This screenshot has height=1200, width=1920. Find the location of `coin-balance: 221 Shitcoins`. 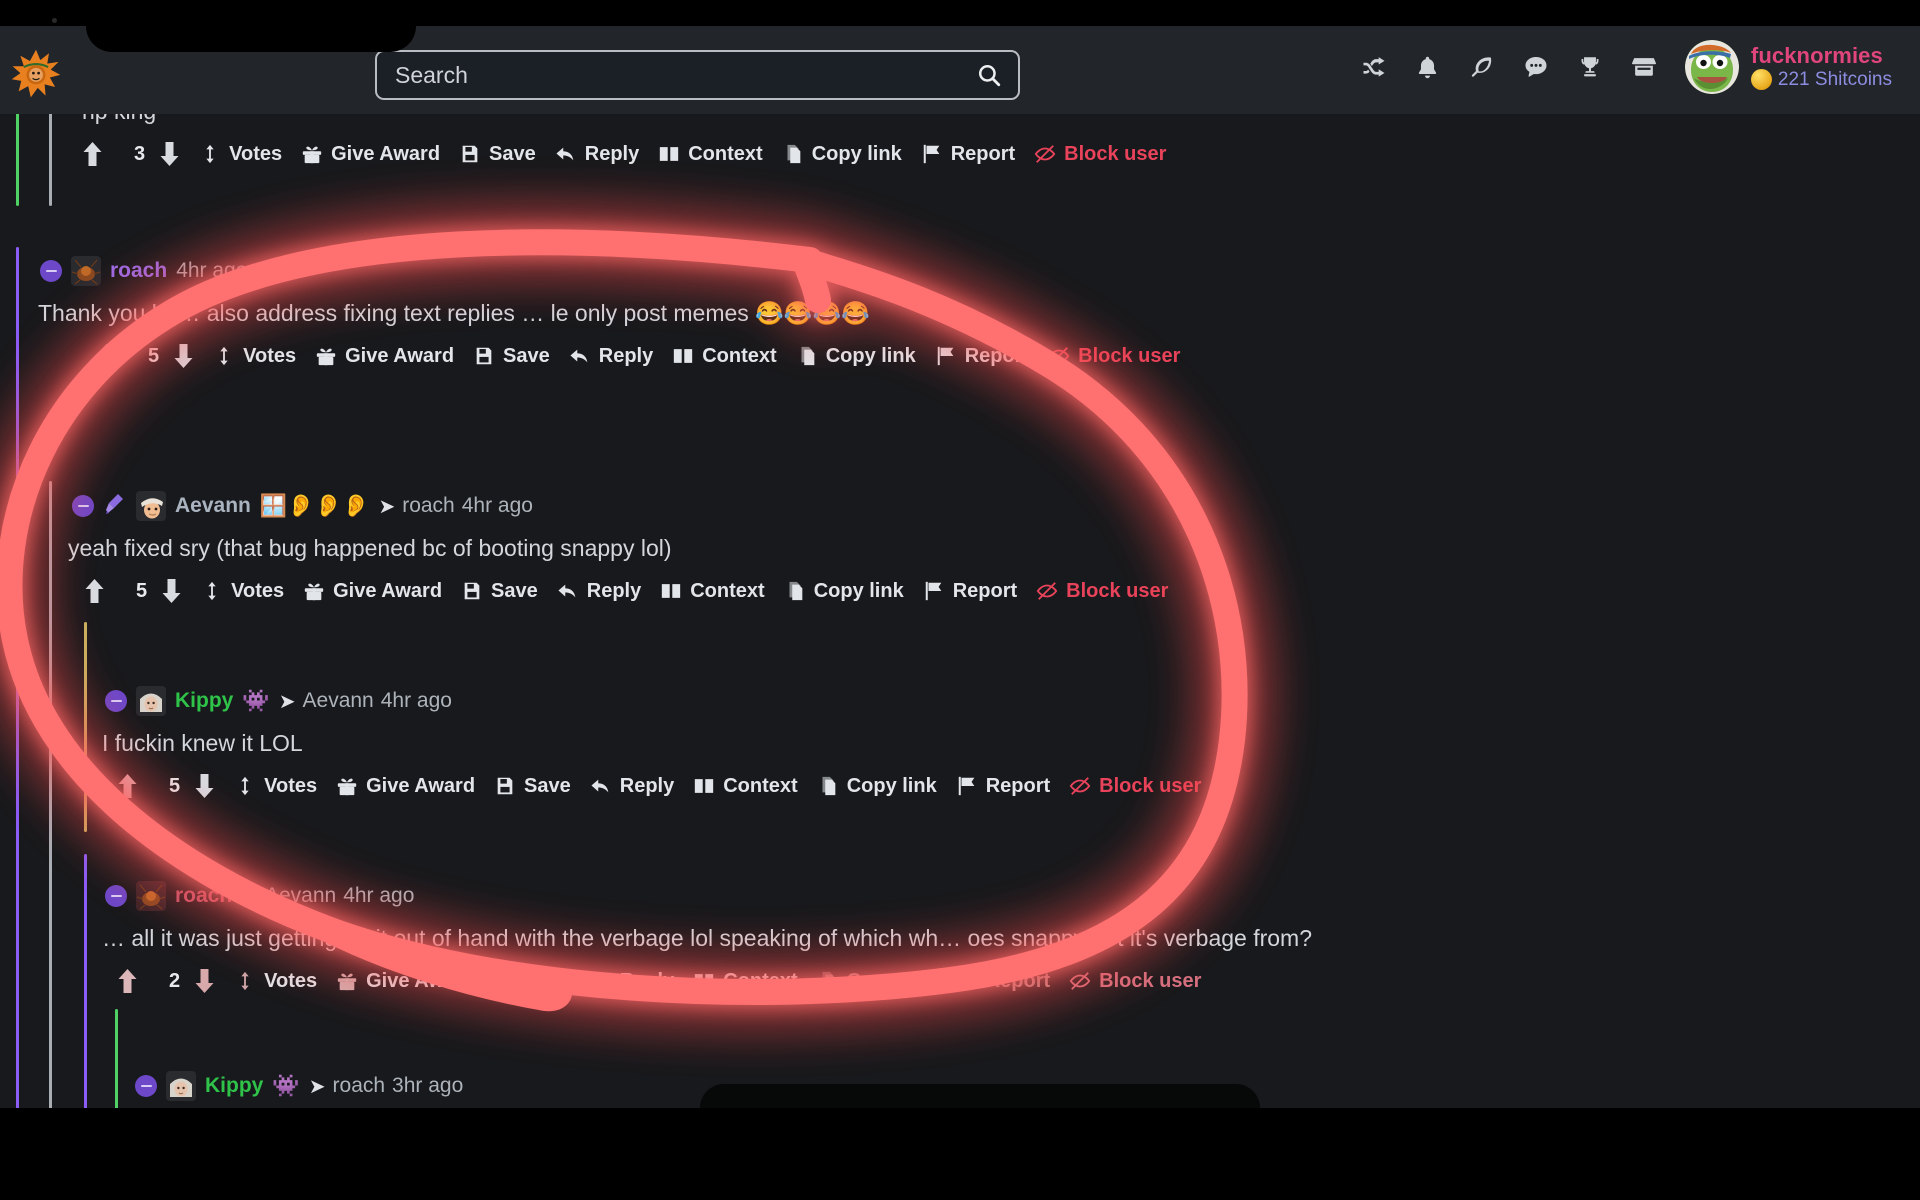

coin-balance: 221 Shitcoins is located at coordinates (1821, 80).